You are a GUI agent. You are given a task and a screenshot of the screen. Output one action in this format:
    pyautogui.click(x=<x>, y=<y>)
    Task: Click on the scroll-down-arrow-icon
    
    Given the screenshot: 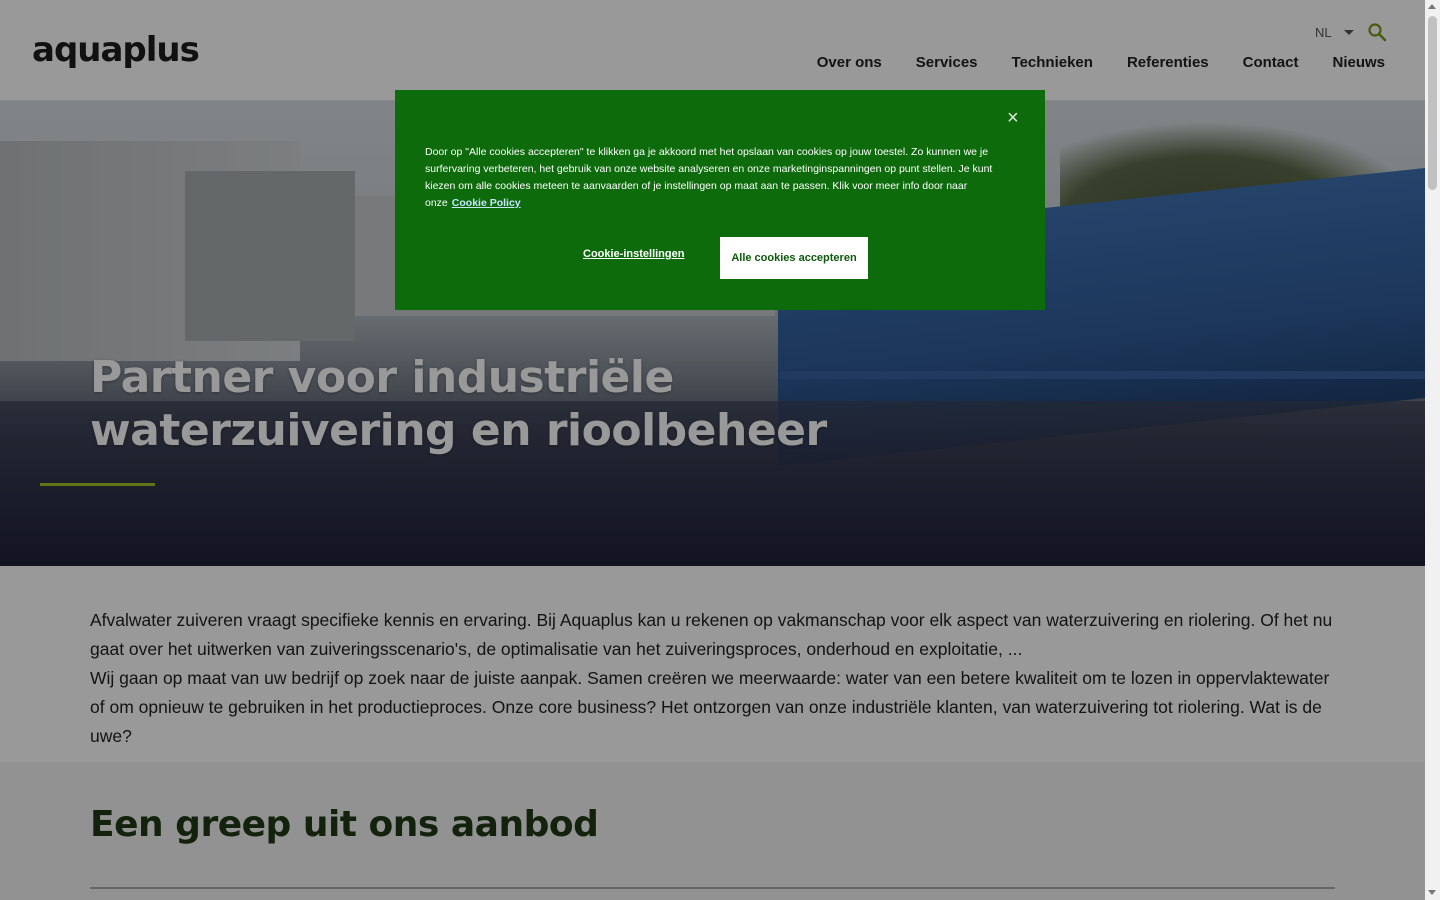 What is the action you would take?
    pyautogui.click(x=1432, y=892)
    